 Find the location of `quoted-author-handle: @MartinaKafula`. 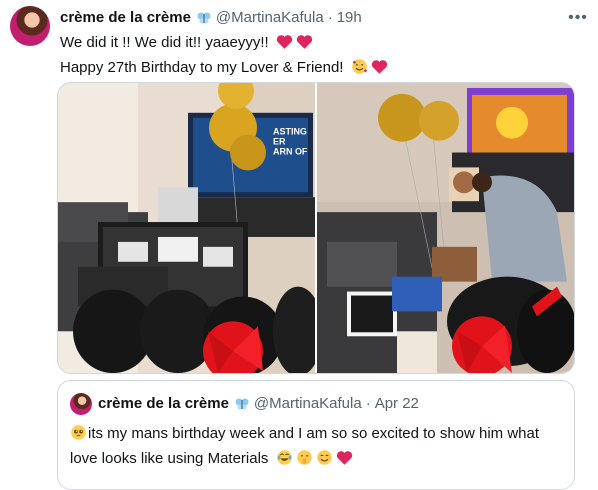

quoted-author-handle: @MartinaKafula is located at coordinates (308, 404).